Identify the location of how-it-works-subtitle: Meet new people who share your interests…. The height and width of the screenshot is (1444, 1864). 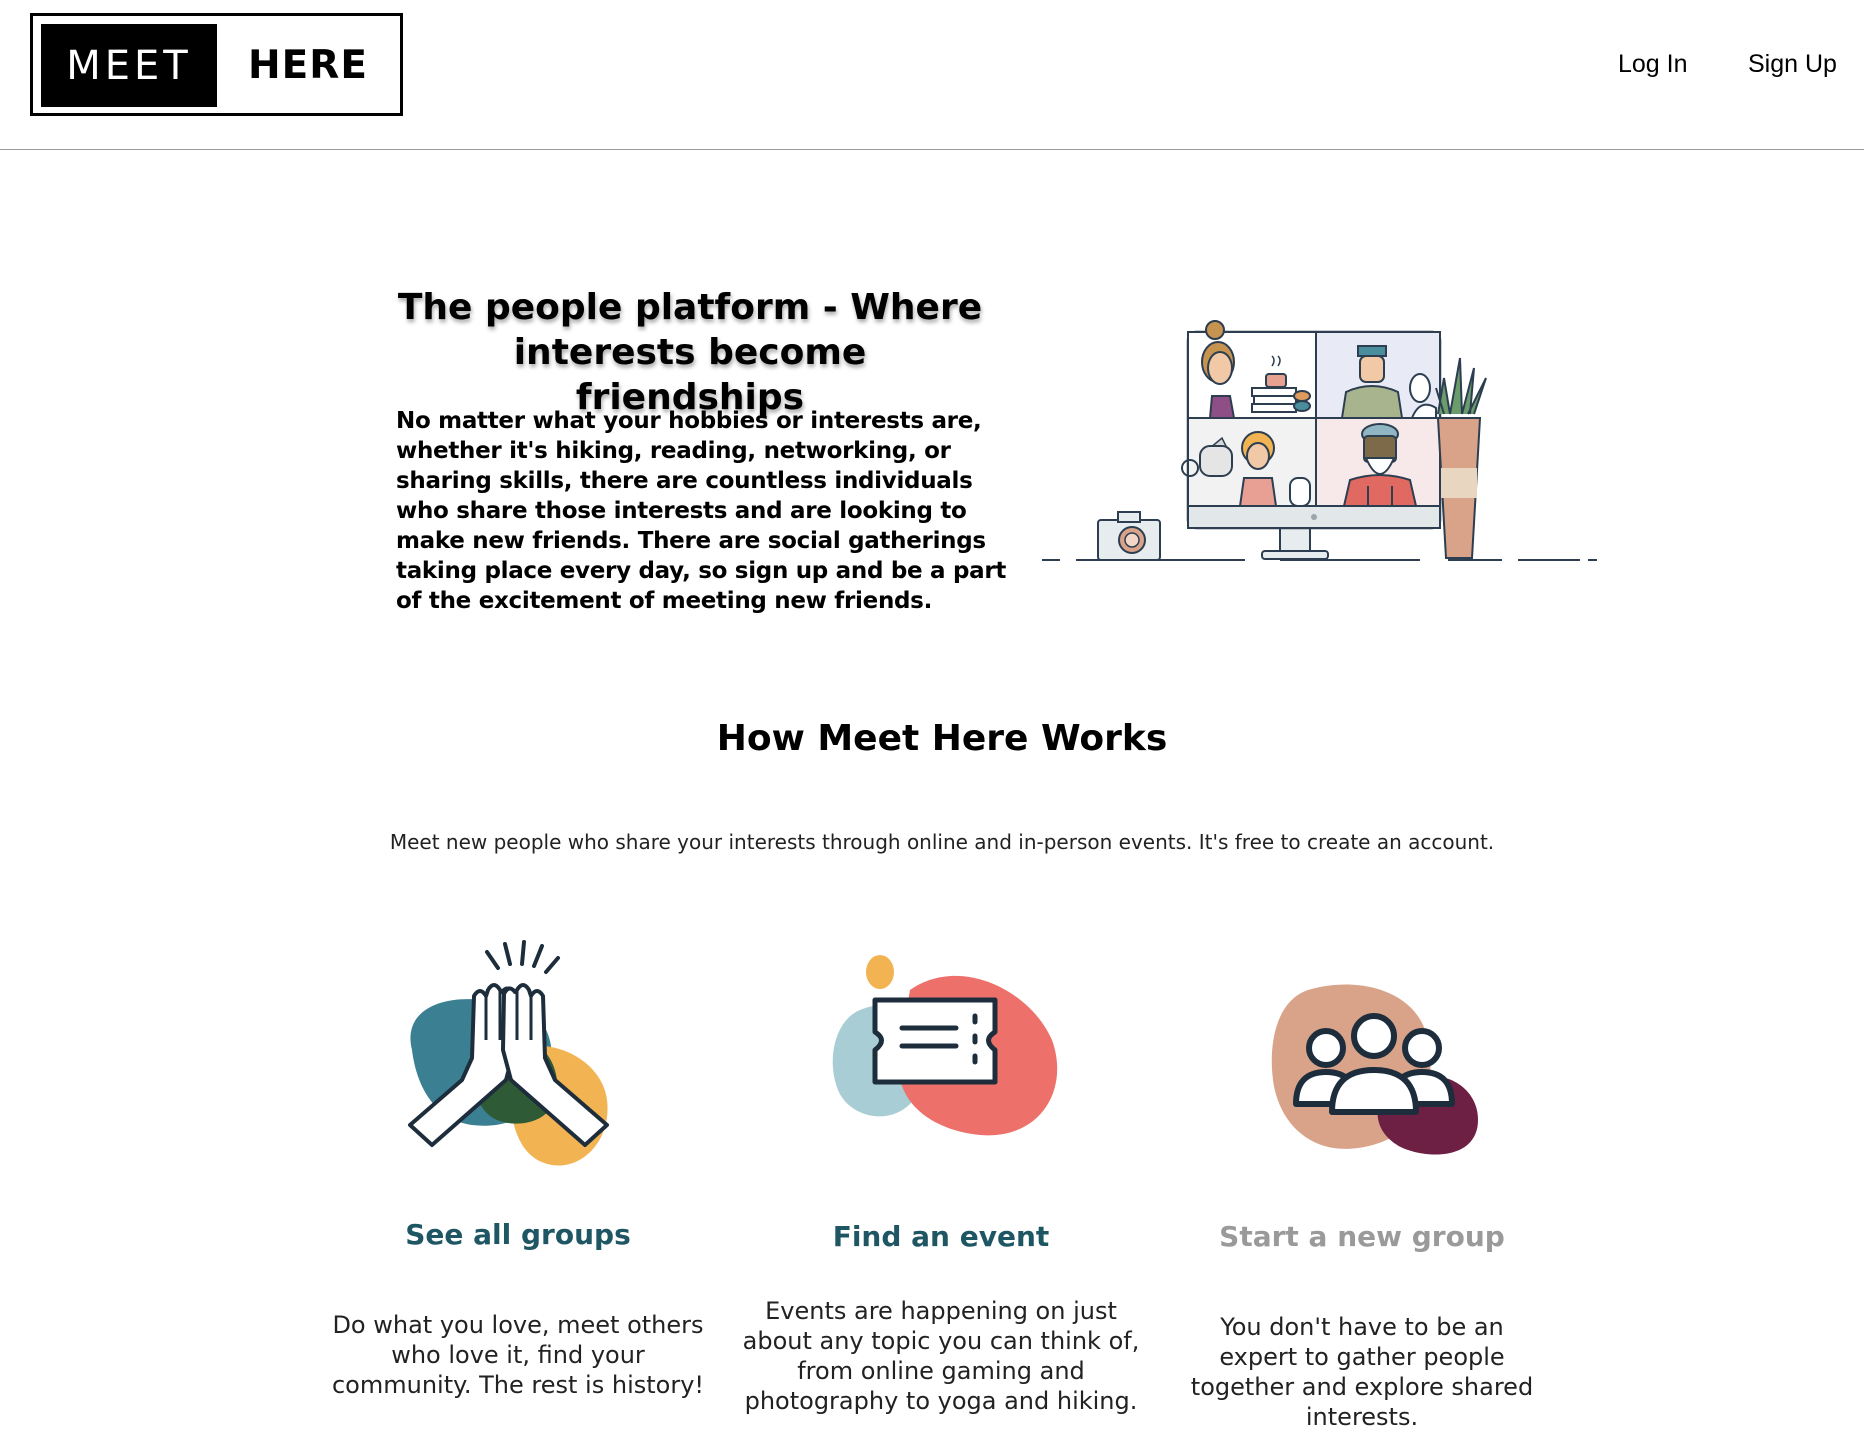
(942, 842).